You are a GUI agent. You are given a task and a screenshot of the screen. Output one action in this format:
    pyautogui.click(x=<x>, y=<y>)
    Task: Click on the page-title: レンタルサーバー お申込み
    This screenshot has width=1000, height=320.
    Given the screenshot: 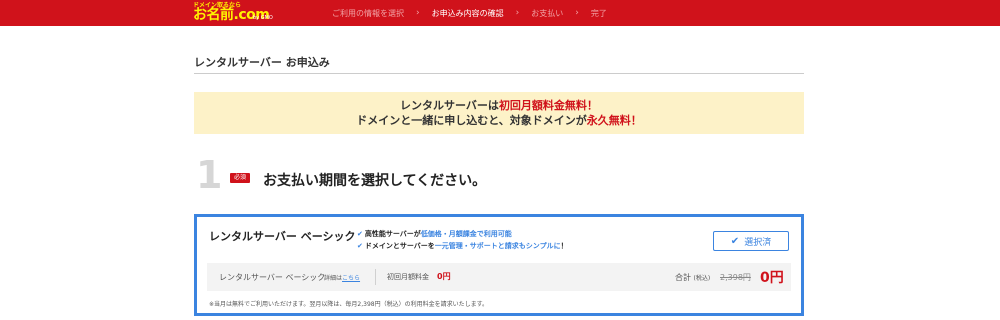 What is the action you would take?
    pyautogui.click(x=262, y=62)
    